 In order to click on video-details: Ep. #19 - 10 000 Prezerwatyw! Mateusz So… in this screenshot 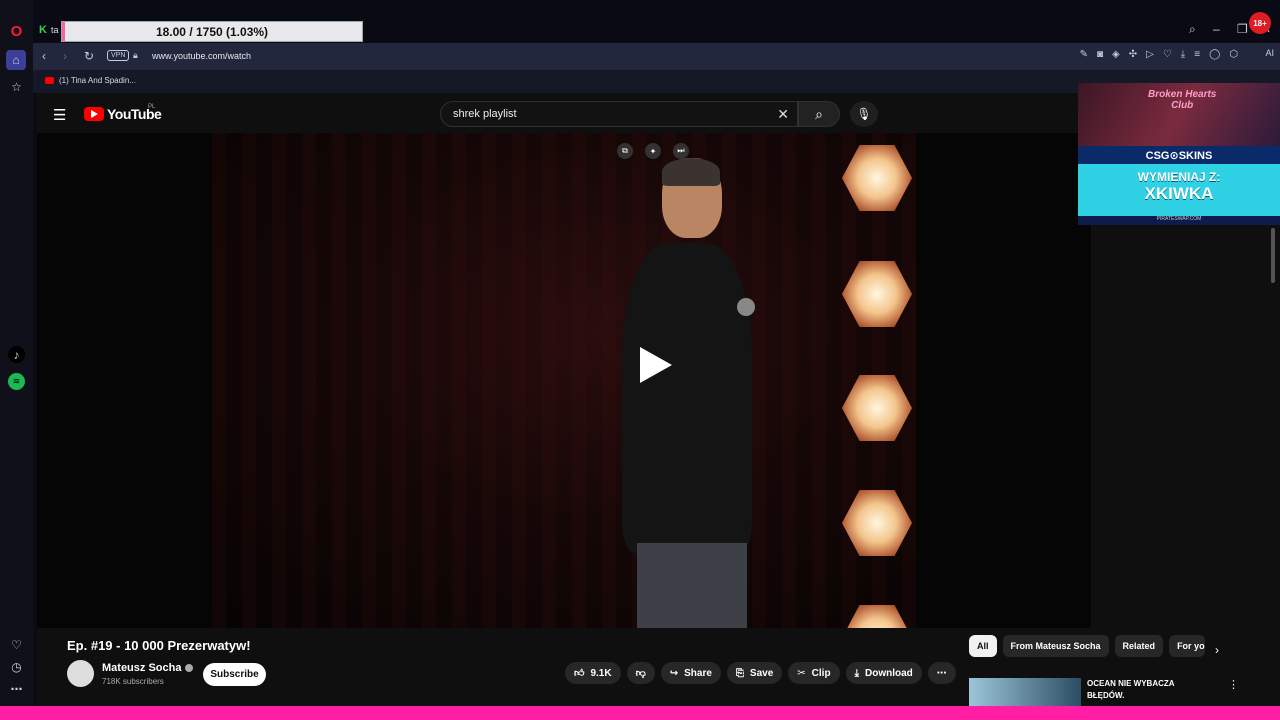, I will do `click(658, 667)`.